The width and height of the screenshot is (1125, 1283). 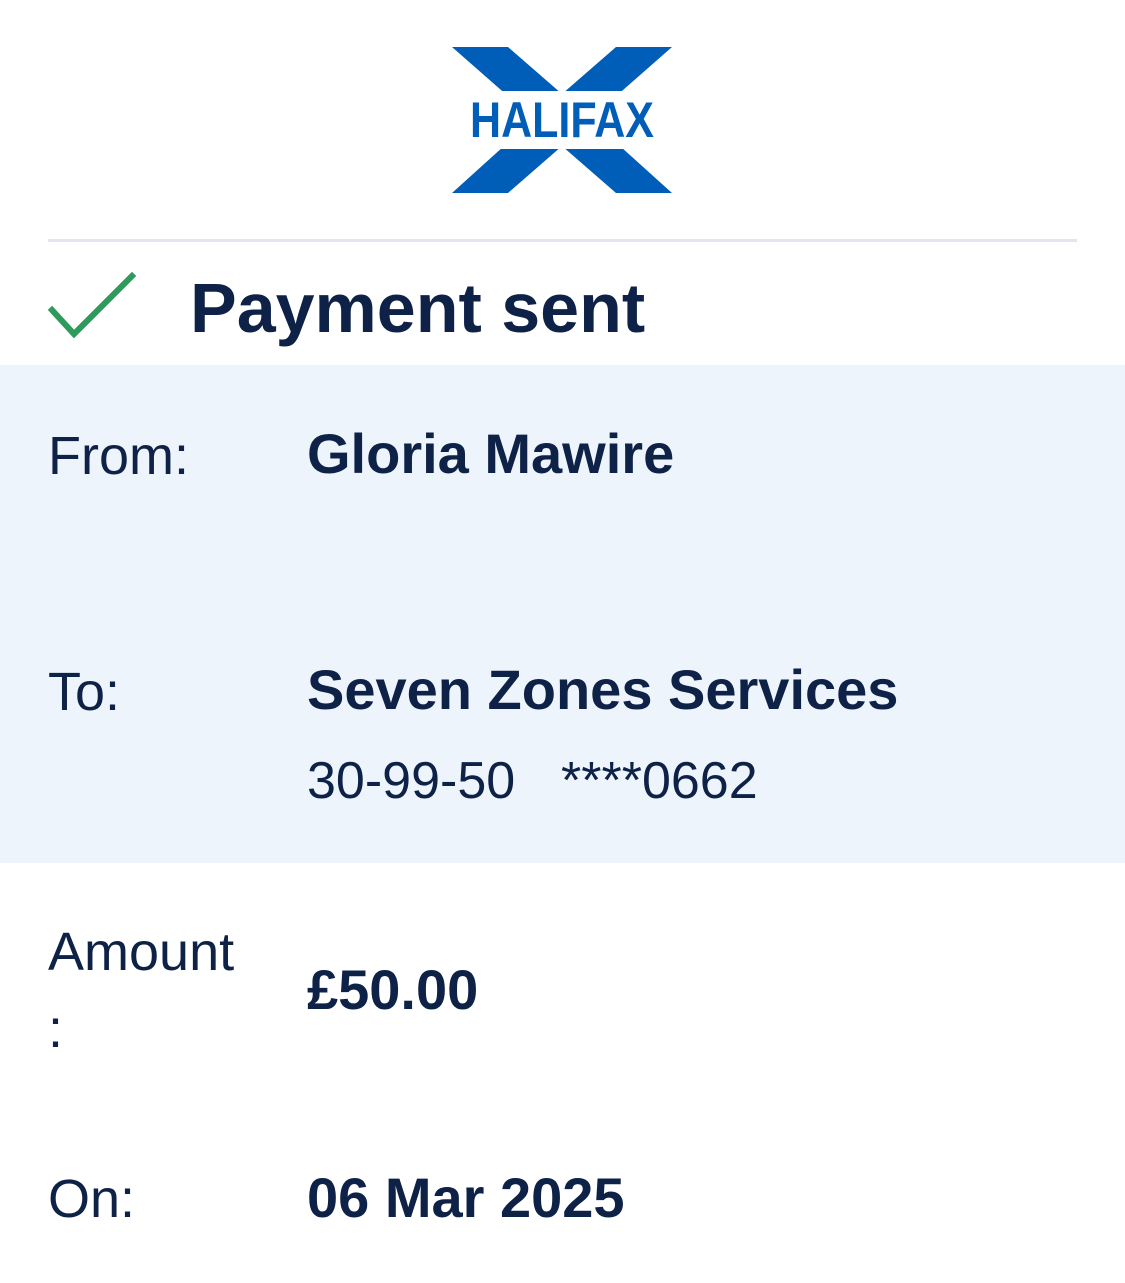 I want to click on brand-name: HALIFAX, so click(x=562, y=120).